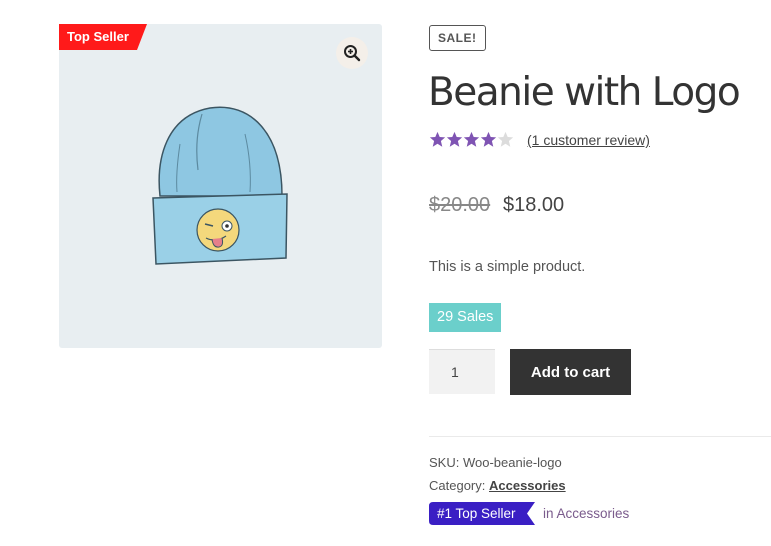  What do you see at coordinates (570, 372) in the screenshot?
I see `add-to-cart-button: Add to cart` at bounding box center [570, 372].